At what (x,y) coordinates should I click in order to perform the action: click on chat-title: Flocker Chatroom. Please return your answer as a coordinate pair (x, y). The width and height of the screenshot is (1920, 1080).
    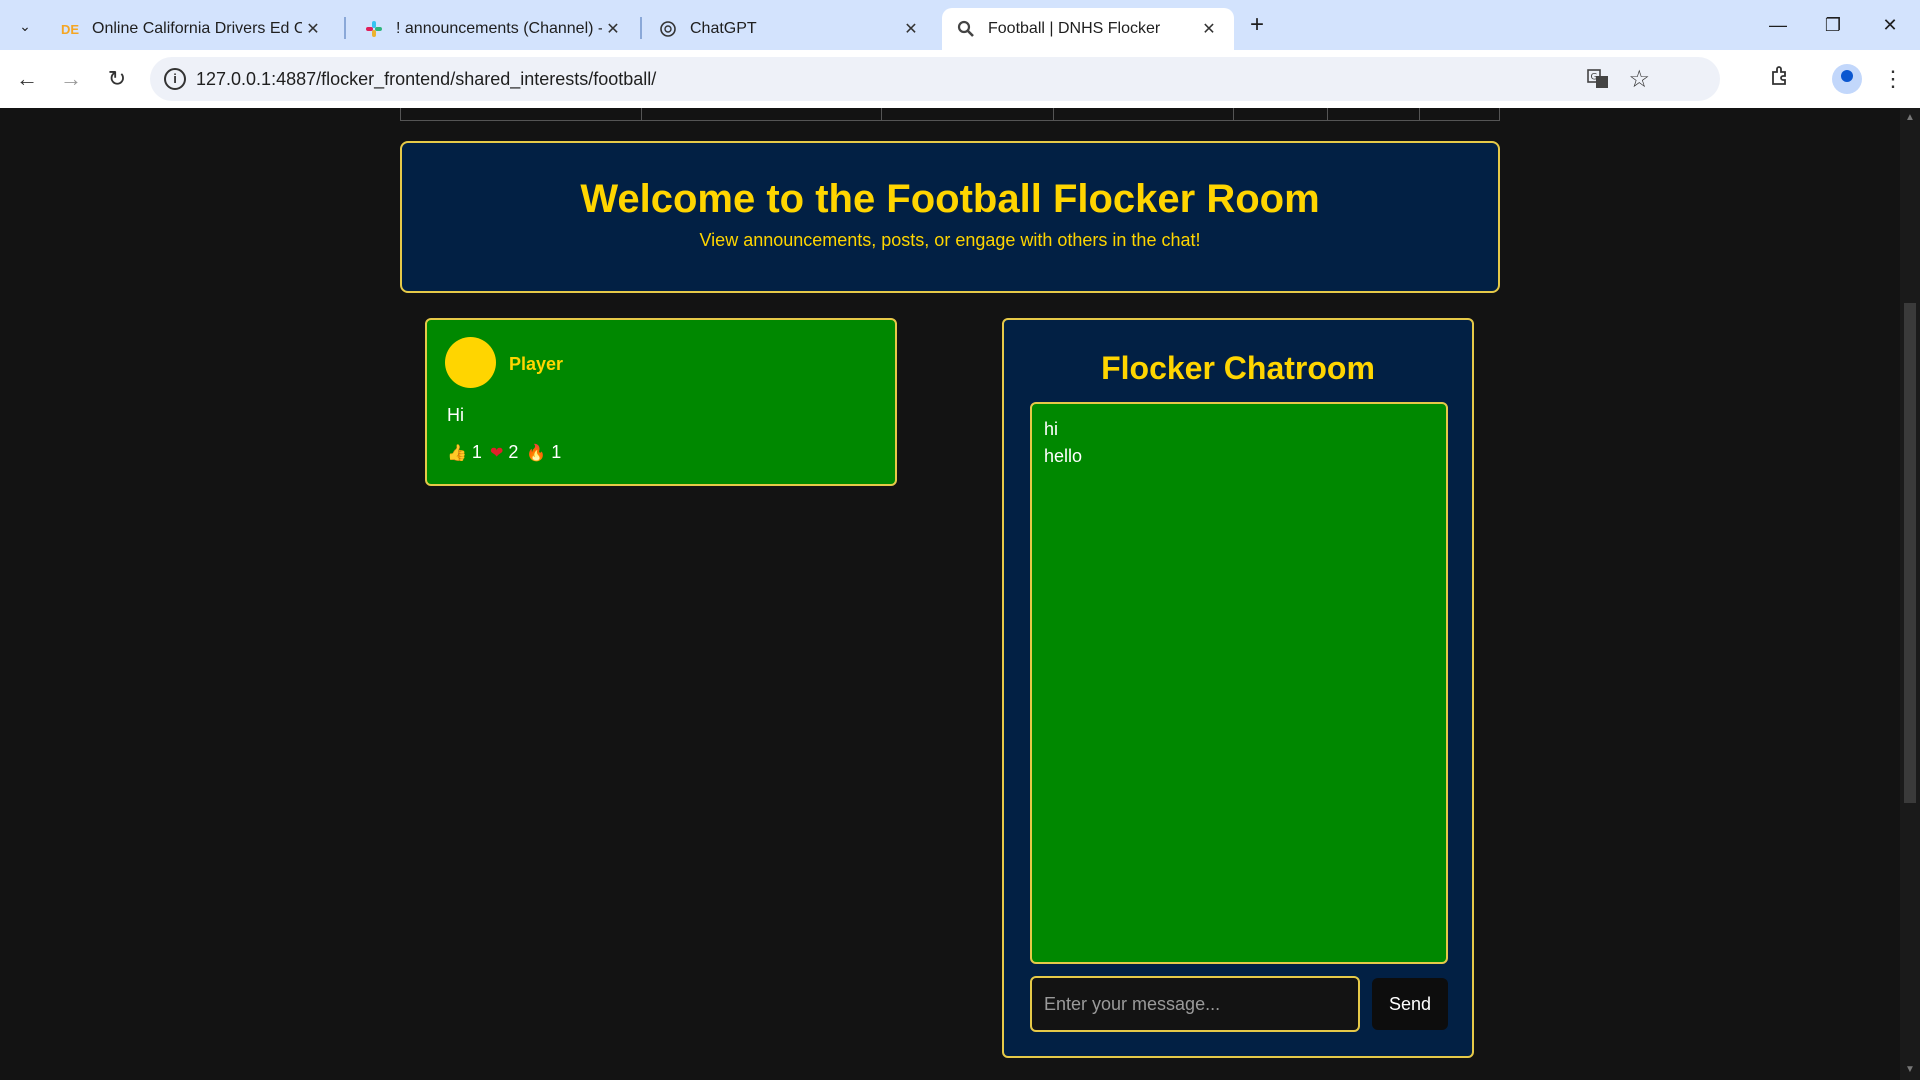
    Looking at the image, I should click on (1238, 368).